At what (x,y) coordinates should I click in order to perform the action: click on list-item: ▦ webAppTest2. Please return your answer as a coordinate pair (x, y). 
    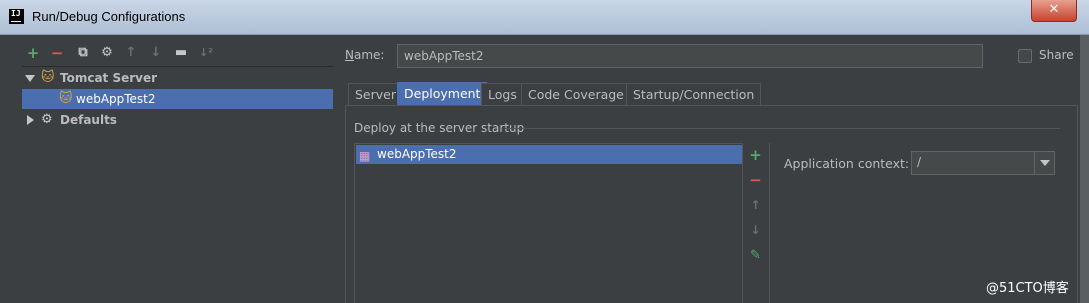
    Looking at the image, I should click on (549, 154).